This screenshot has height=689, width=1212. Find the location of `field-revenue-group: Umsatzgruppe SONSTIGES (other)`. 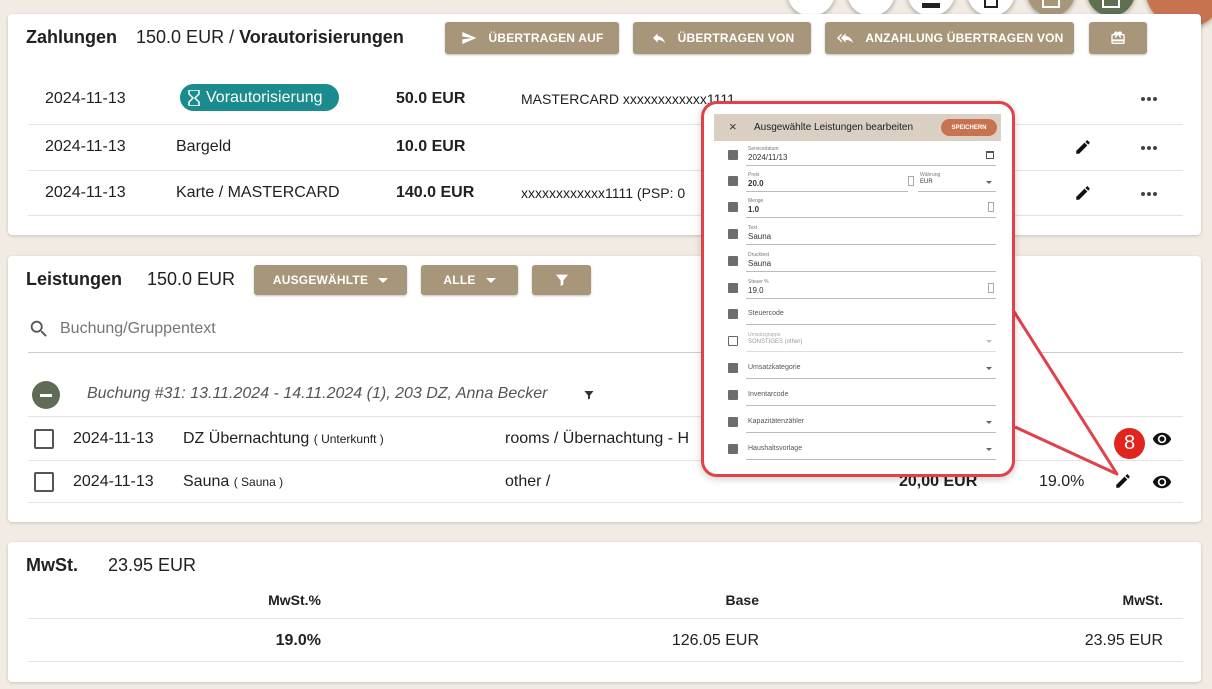

field-revenue-group: Umsatzgruppe SONSTIGES (other) is located at coordinates (862, 344).